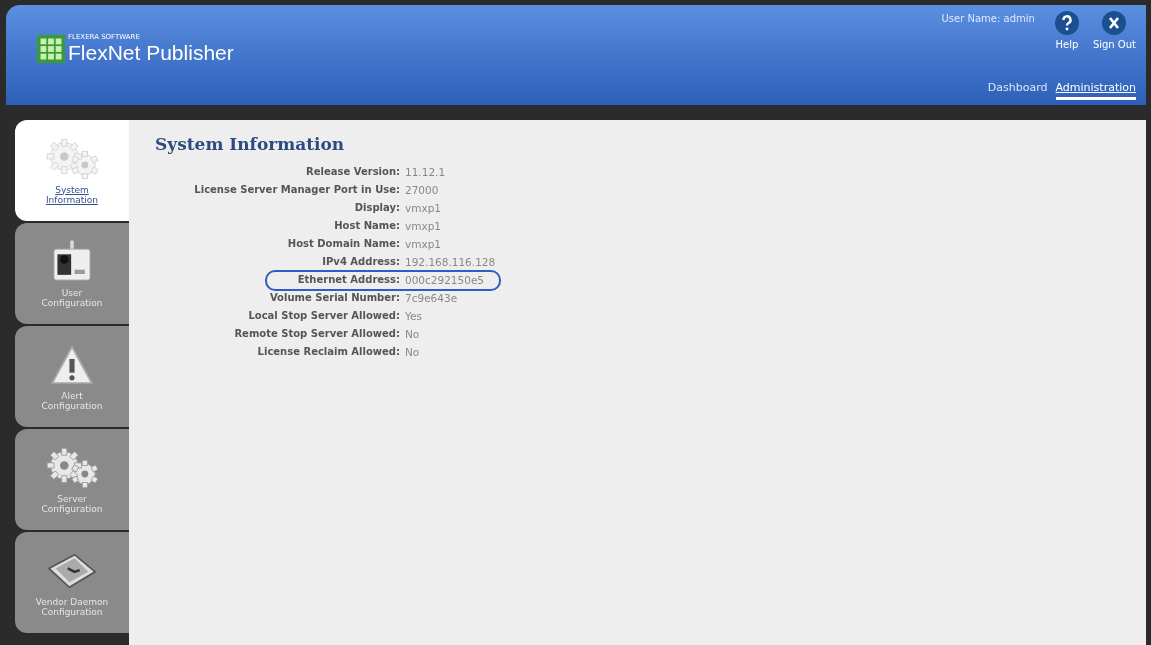 This screenshot has width=1151, height=645. I want to click on page-title: System Information, so click(250, 144).